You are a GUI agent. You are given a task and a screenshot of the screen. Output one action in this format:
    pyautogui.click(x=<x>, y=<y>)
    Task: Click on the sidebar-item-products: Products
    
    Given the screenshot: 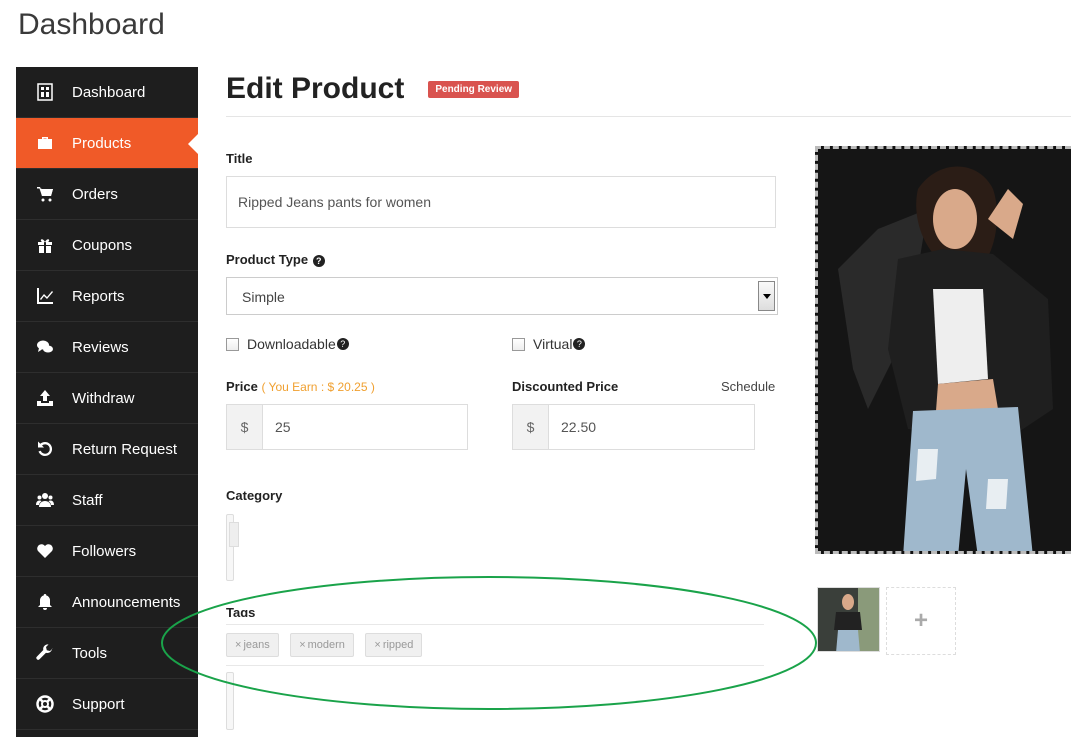 What is the action you would take?
    pyautogui.click(x=107, y=143)
    